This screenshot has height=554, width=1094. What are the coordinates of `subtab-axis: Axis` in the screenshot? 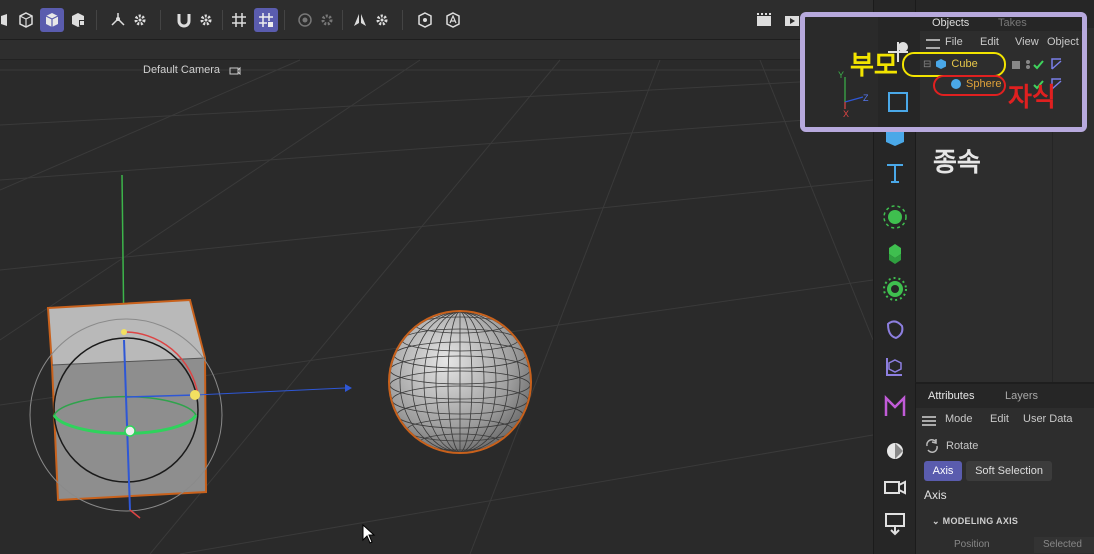 It's located at (943, 471).